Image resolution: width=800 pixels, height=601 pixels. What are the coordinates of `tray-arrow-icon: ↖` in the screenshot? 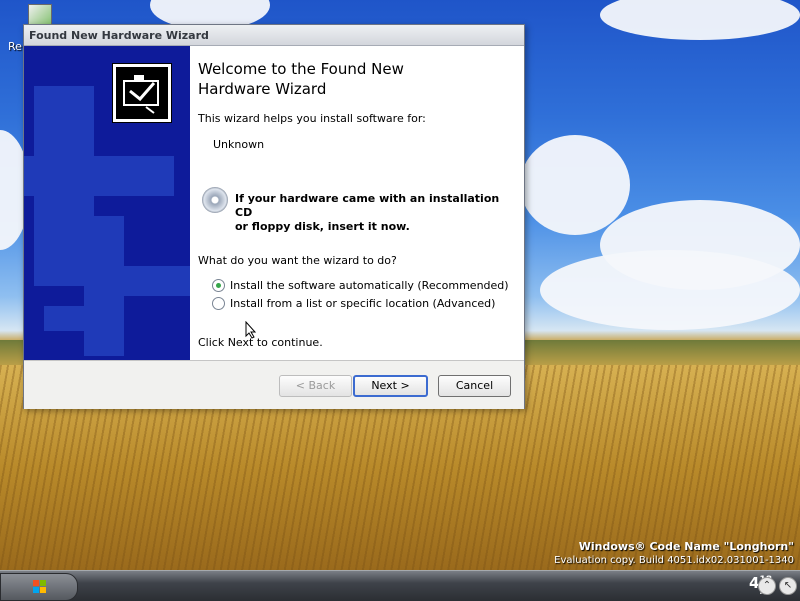 It's located at (788, 586).